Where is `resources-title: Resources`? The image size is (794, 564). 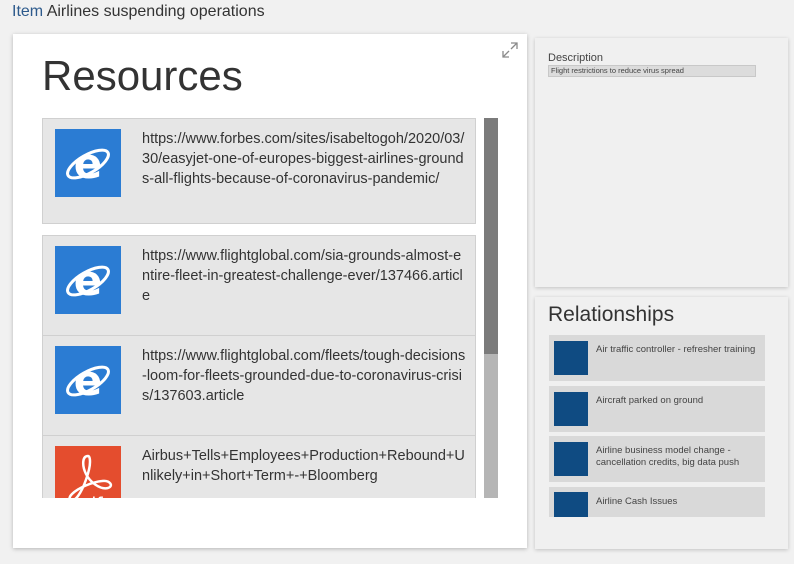
resources-title: Resources is located at coordinates (142, 75).